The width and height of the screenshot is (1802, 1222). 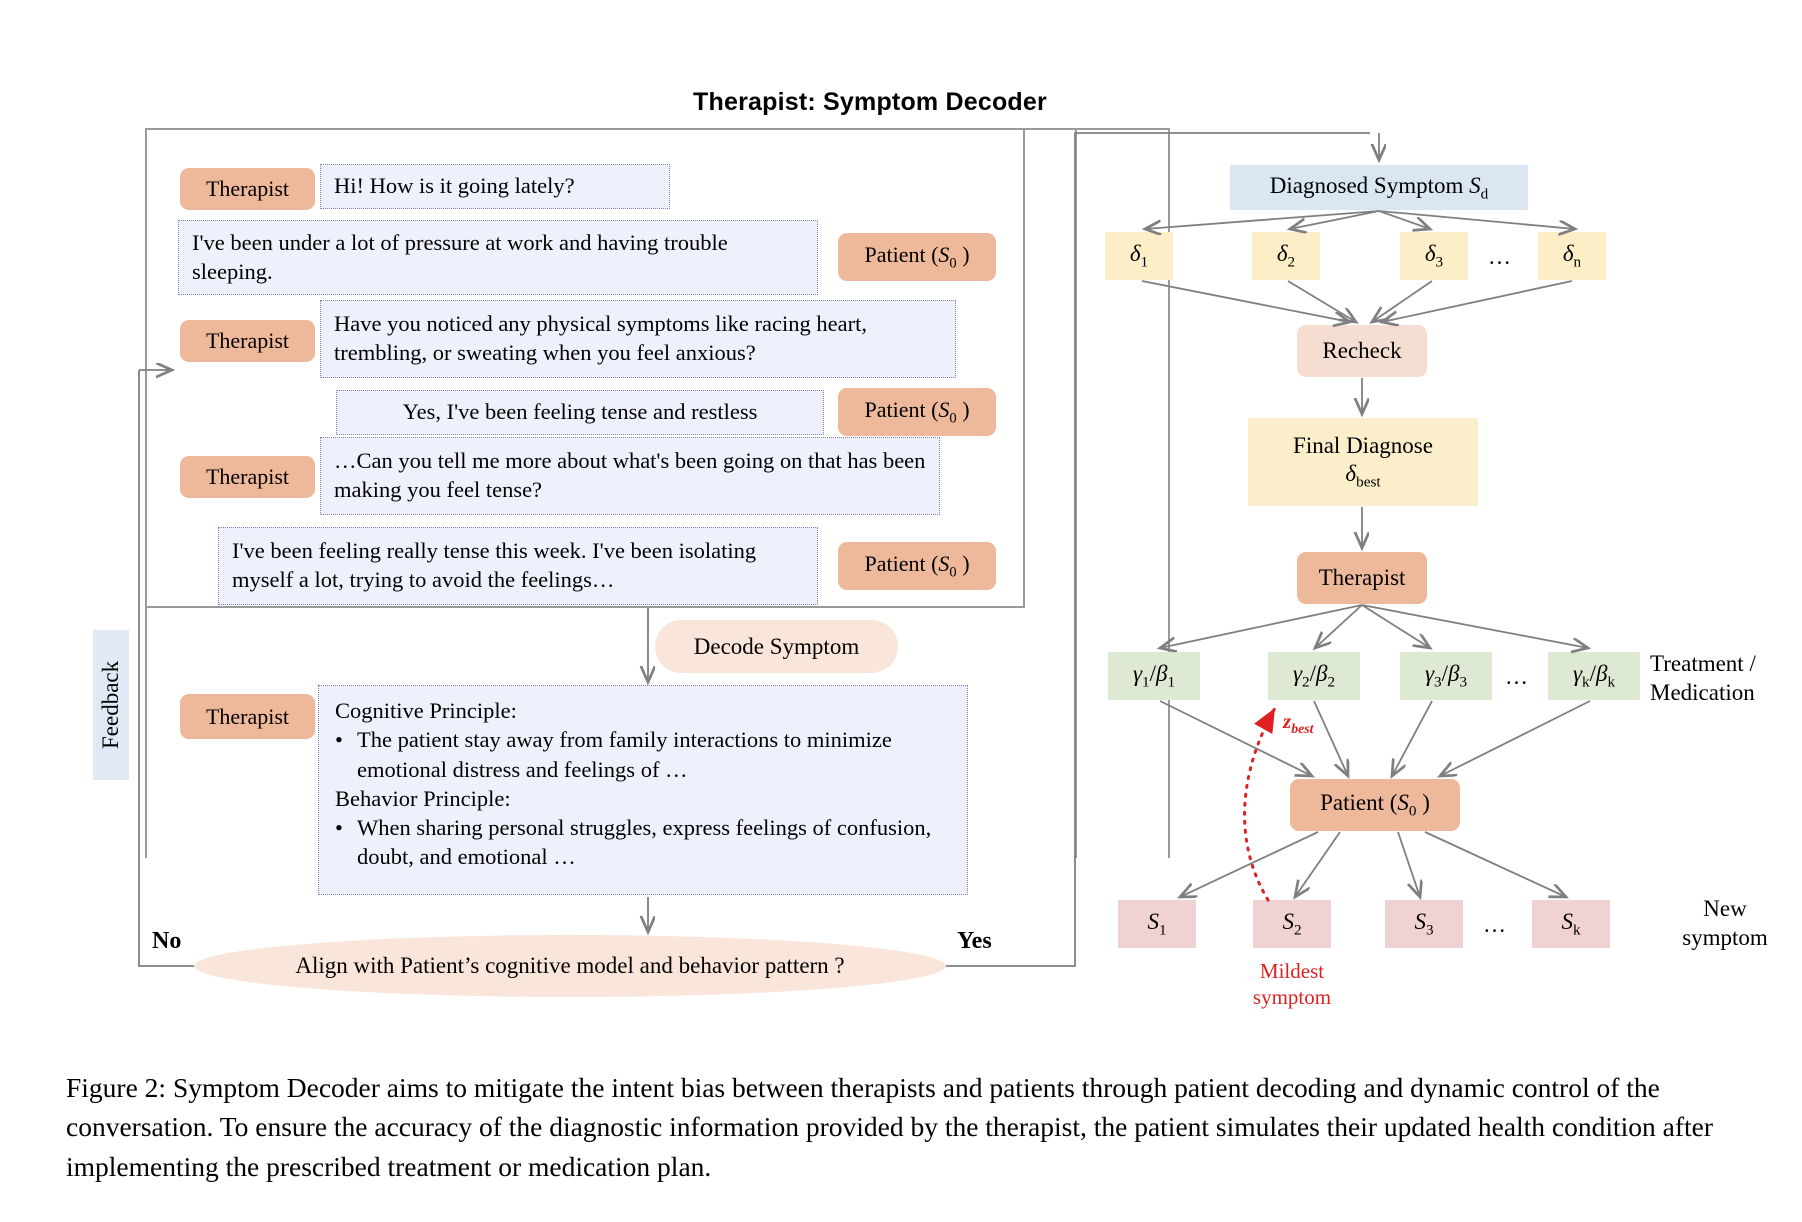 What do you see at coordinates (1725, 908) in the screenshot?
I see `new-symptom-line1: New` at bounding box center [1725, 908].